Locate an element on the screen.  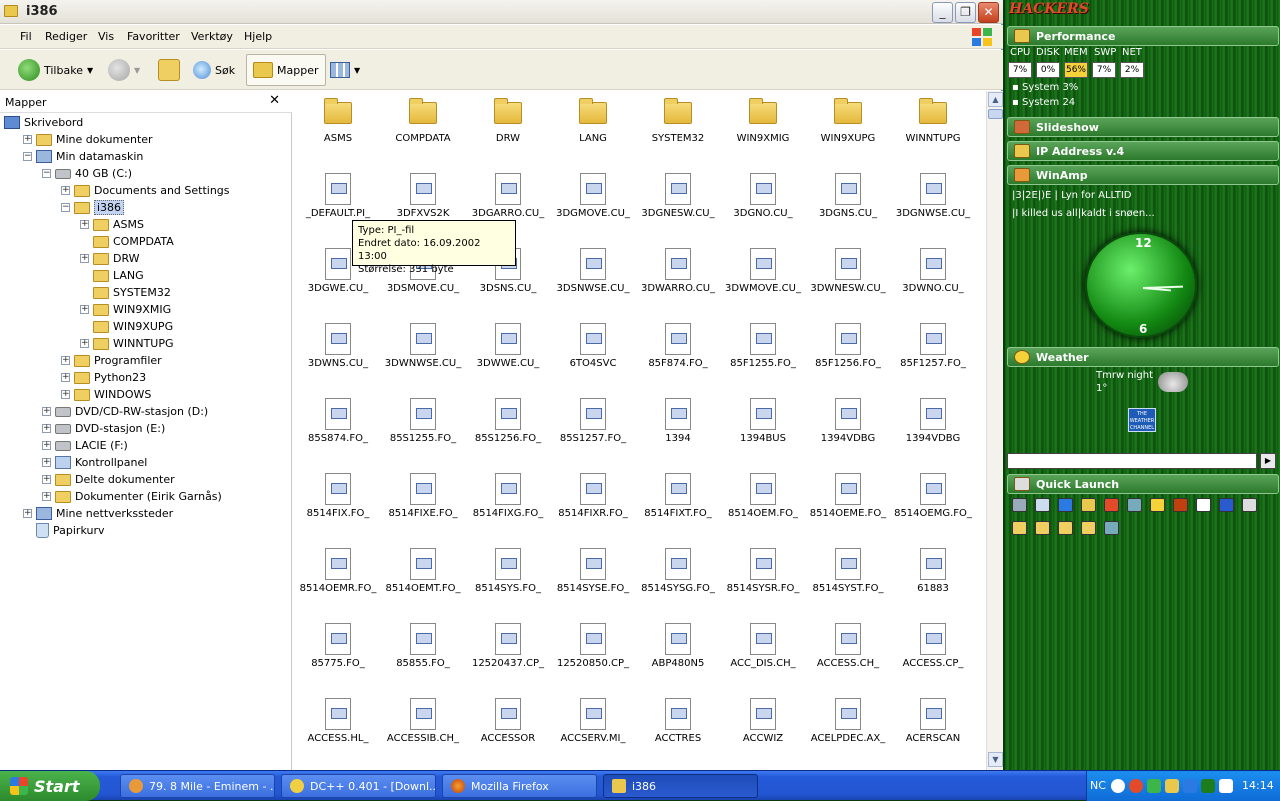
file-item: 3DWMOVE.CU_ is located at coordinates (763, 280).